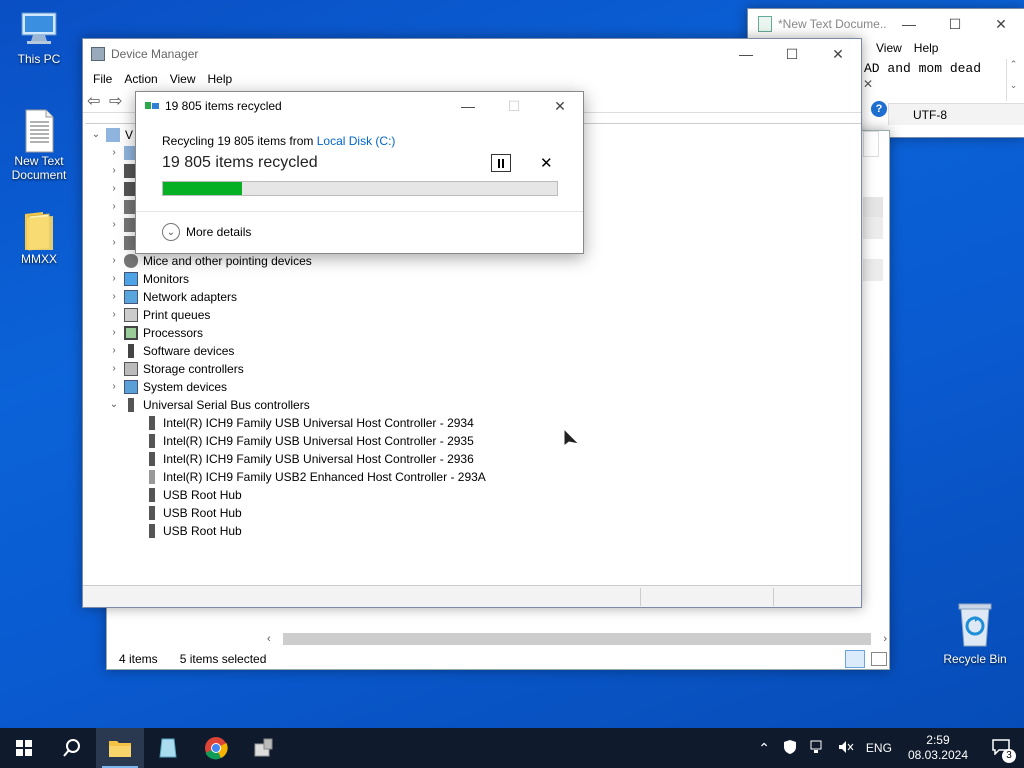 The width and height of the screenshot is (1024, 768). I want to click on search-button, so click(72, 748).